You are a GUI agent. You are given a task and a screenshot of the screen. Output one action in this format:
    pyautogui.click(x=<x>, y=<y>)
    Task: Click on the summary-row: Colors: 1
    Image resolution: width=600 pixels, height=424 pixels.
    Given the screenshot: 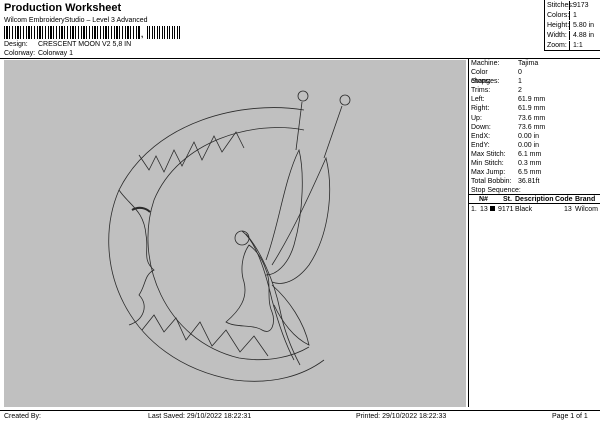 What is the action you would take?
    pyautogui.click(x=572, y=15)
    